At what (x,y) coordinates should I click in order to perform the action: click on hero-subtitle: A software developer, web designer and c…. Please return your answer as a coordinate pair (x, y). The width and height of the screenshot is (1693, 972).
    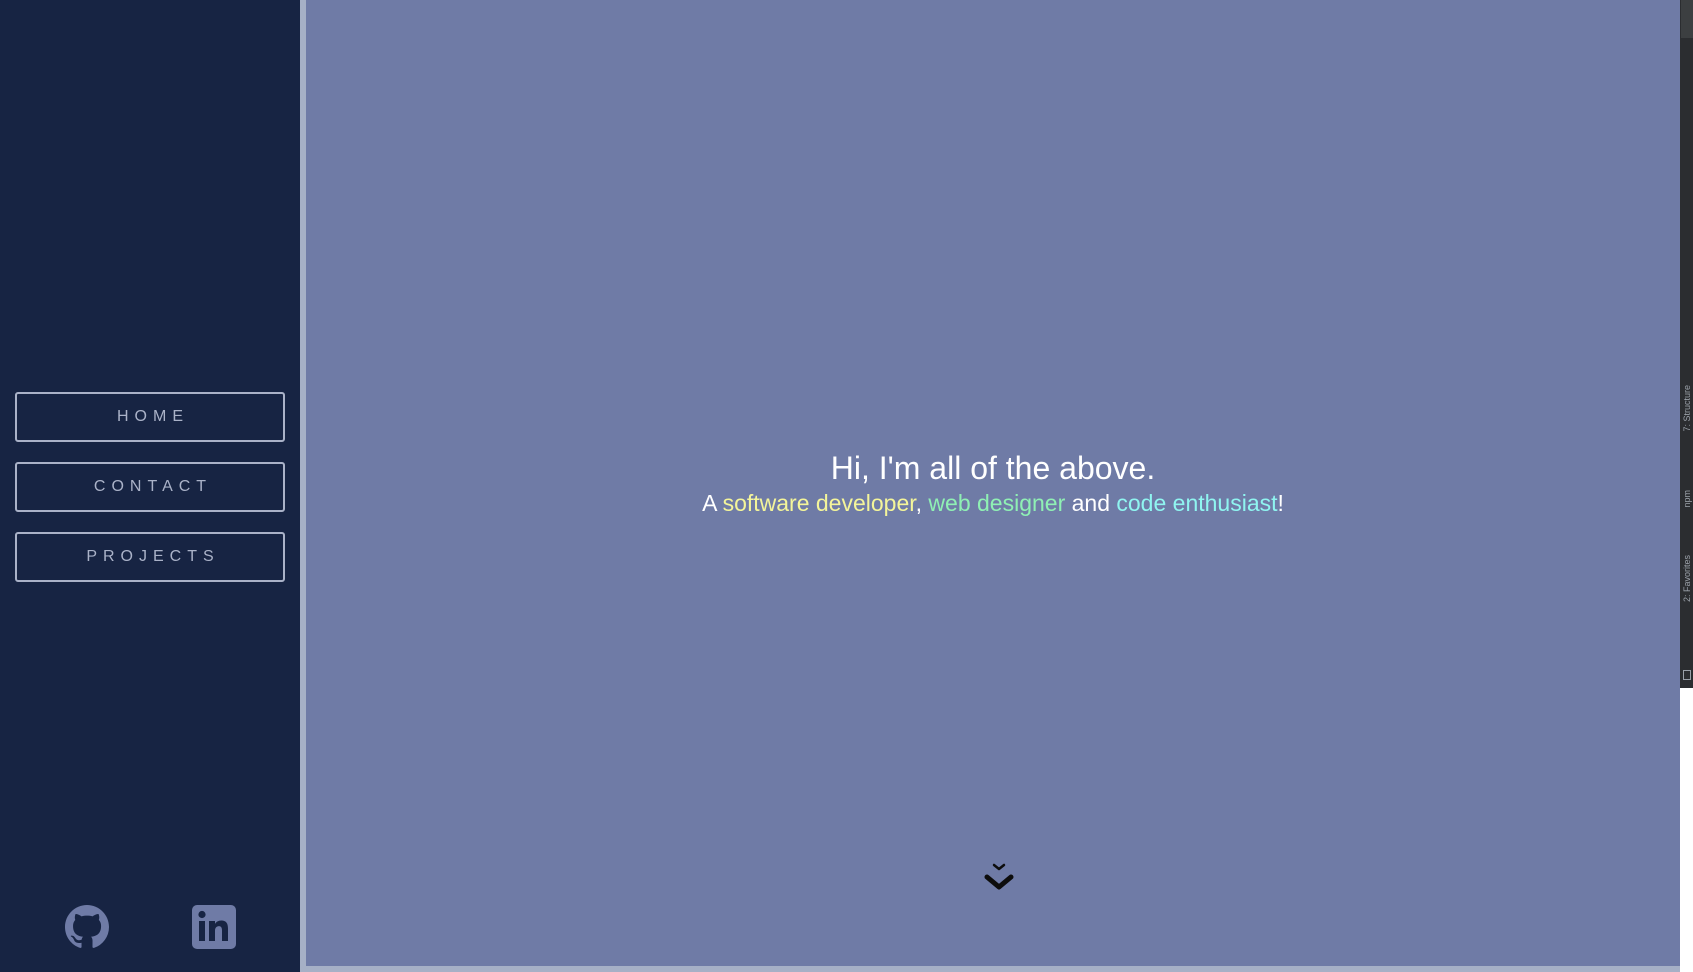
    Looking at the image, I should click on (993, 503).